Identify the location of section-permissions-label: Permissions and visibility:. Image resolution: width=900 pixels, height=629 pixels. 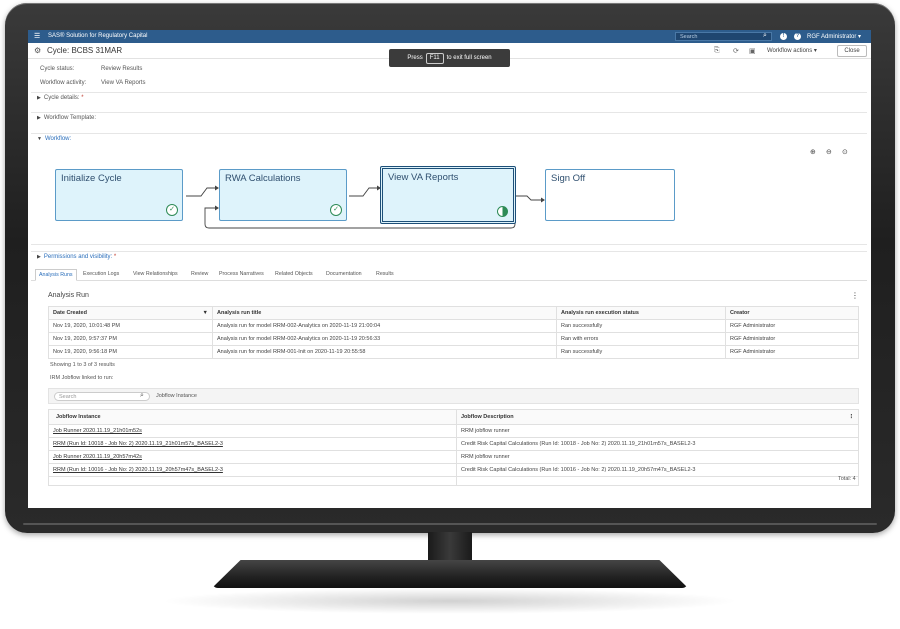
(78, 257).